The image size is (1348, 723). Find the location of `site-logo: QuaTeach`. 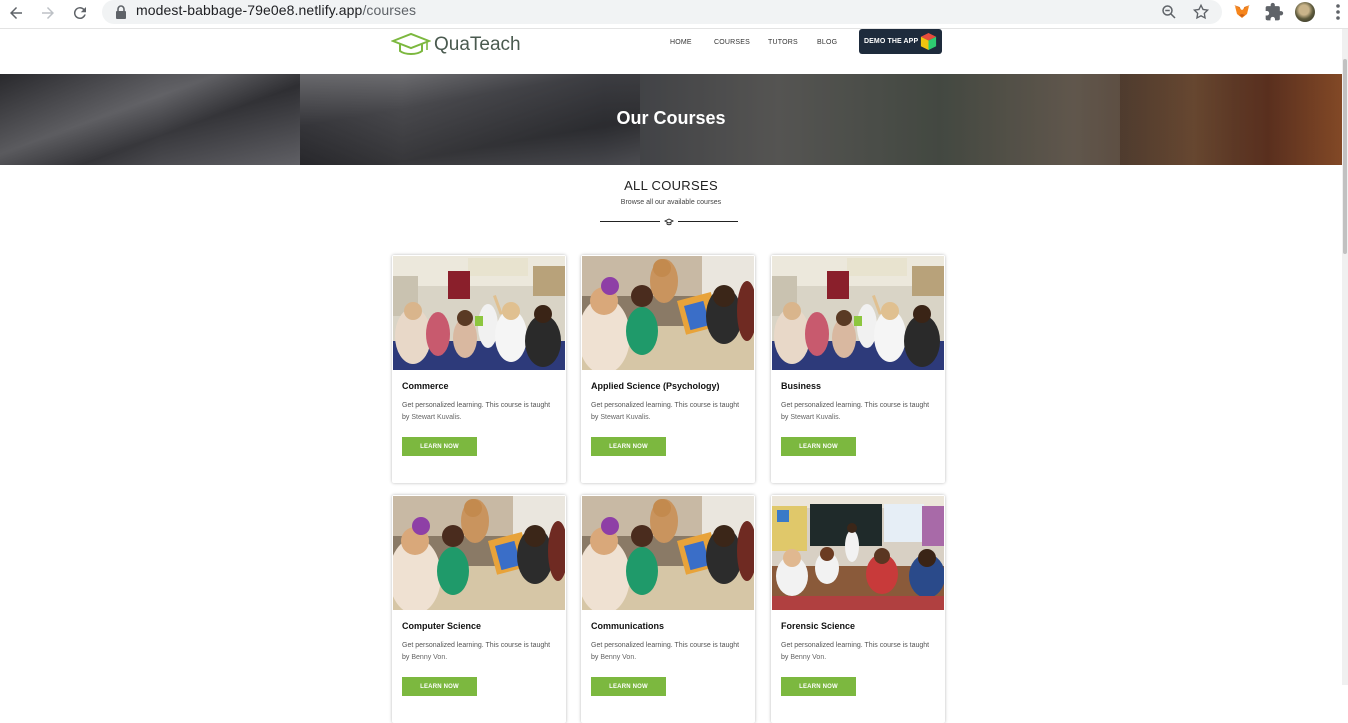

site-logo: QuaTeach is located at coordinates (456, 45).